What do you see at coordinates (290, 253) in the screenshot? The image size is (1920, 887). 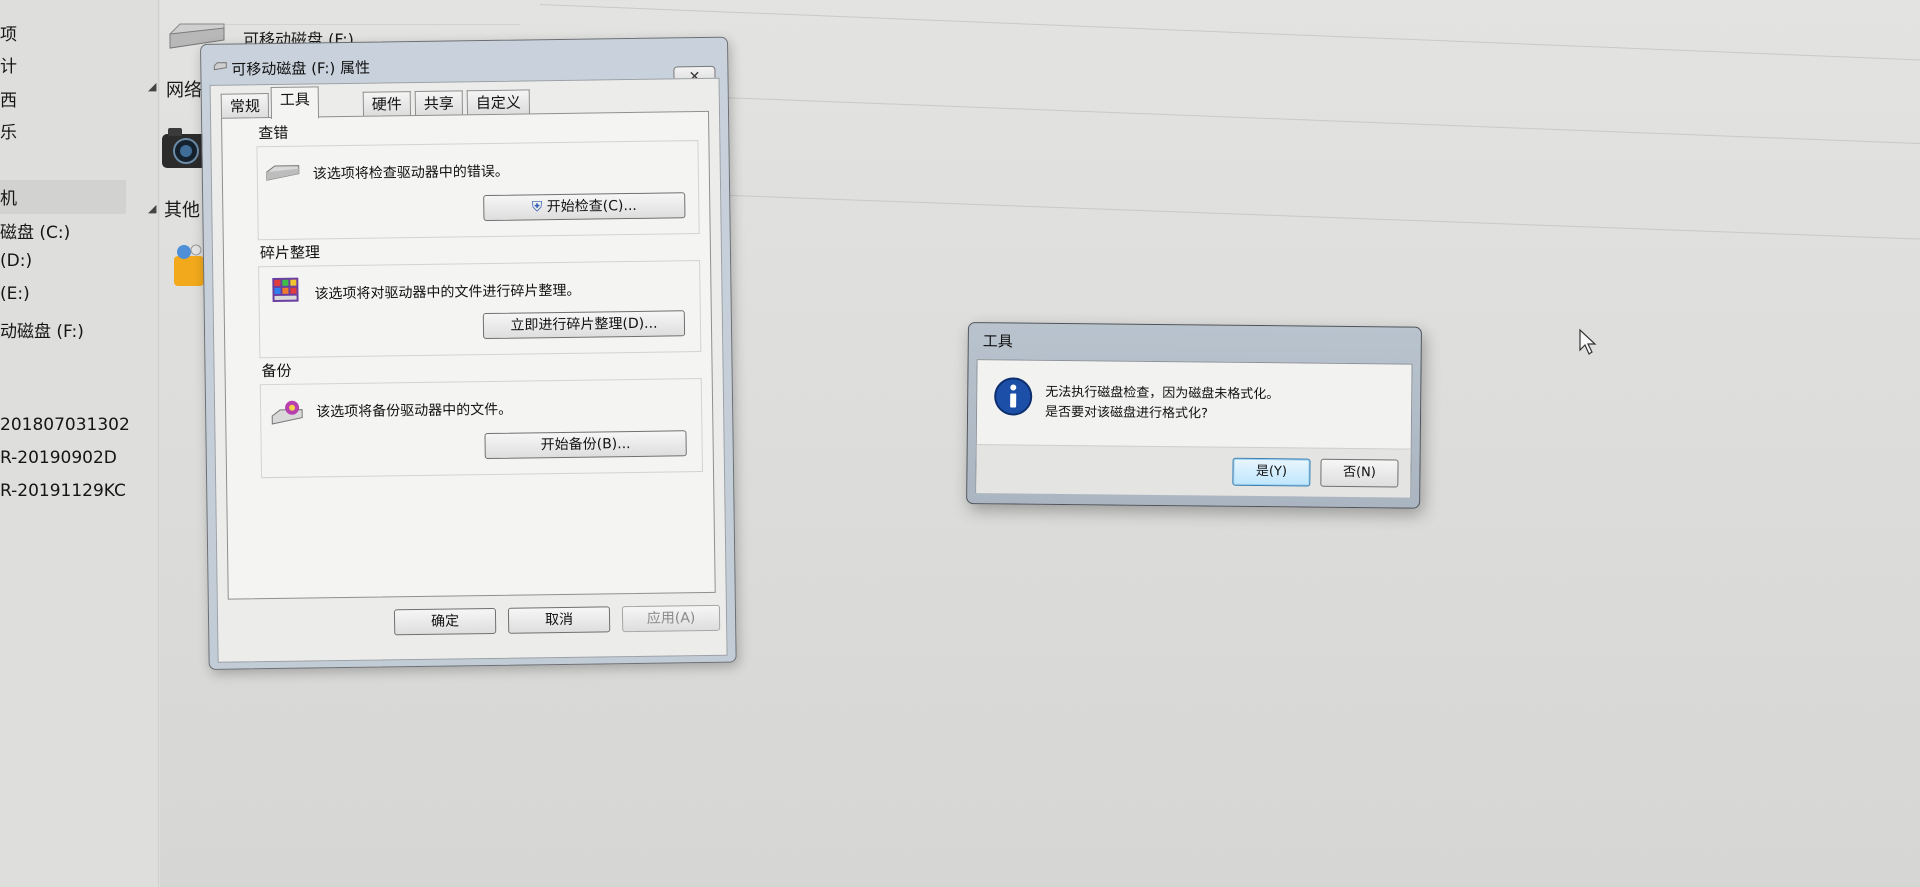 I see `group-label-defrag: 碎片整理` at bounding box center [290, 253].